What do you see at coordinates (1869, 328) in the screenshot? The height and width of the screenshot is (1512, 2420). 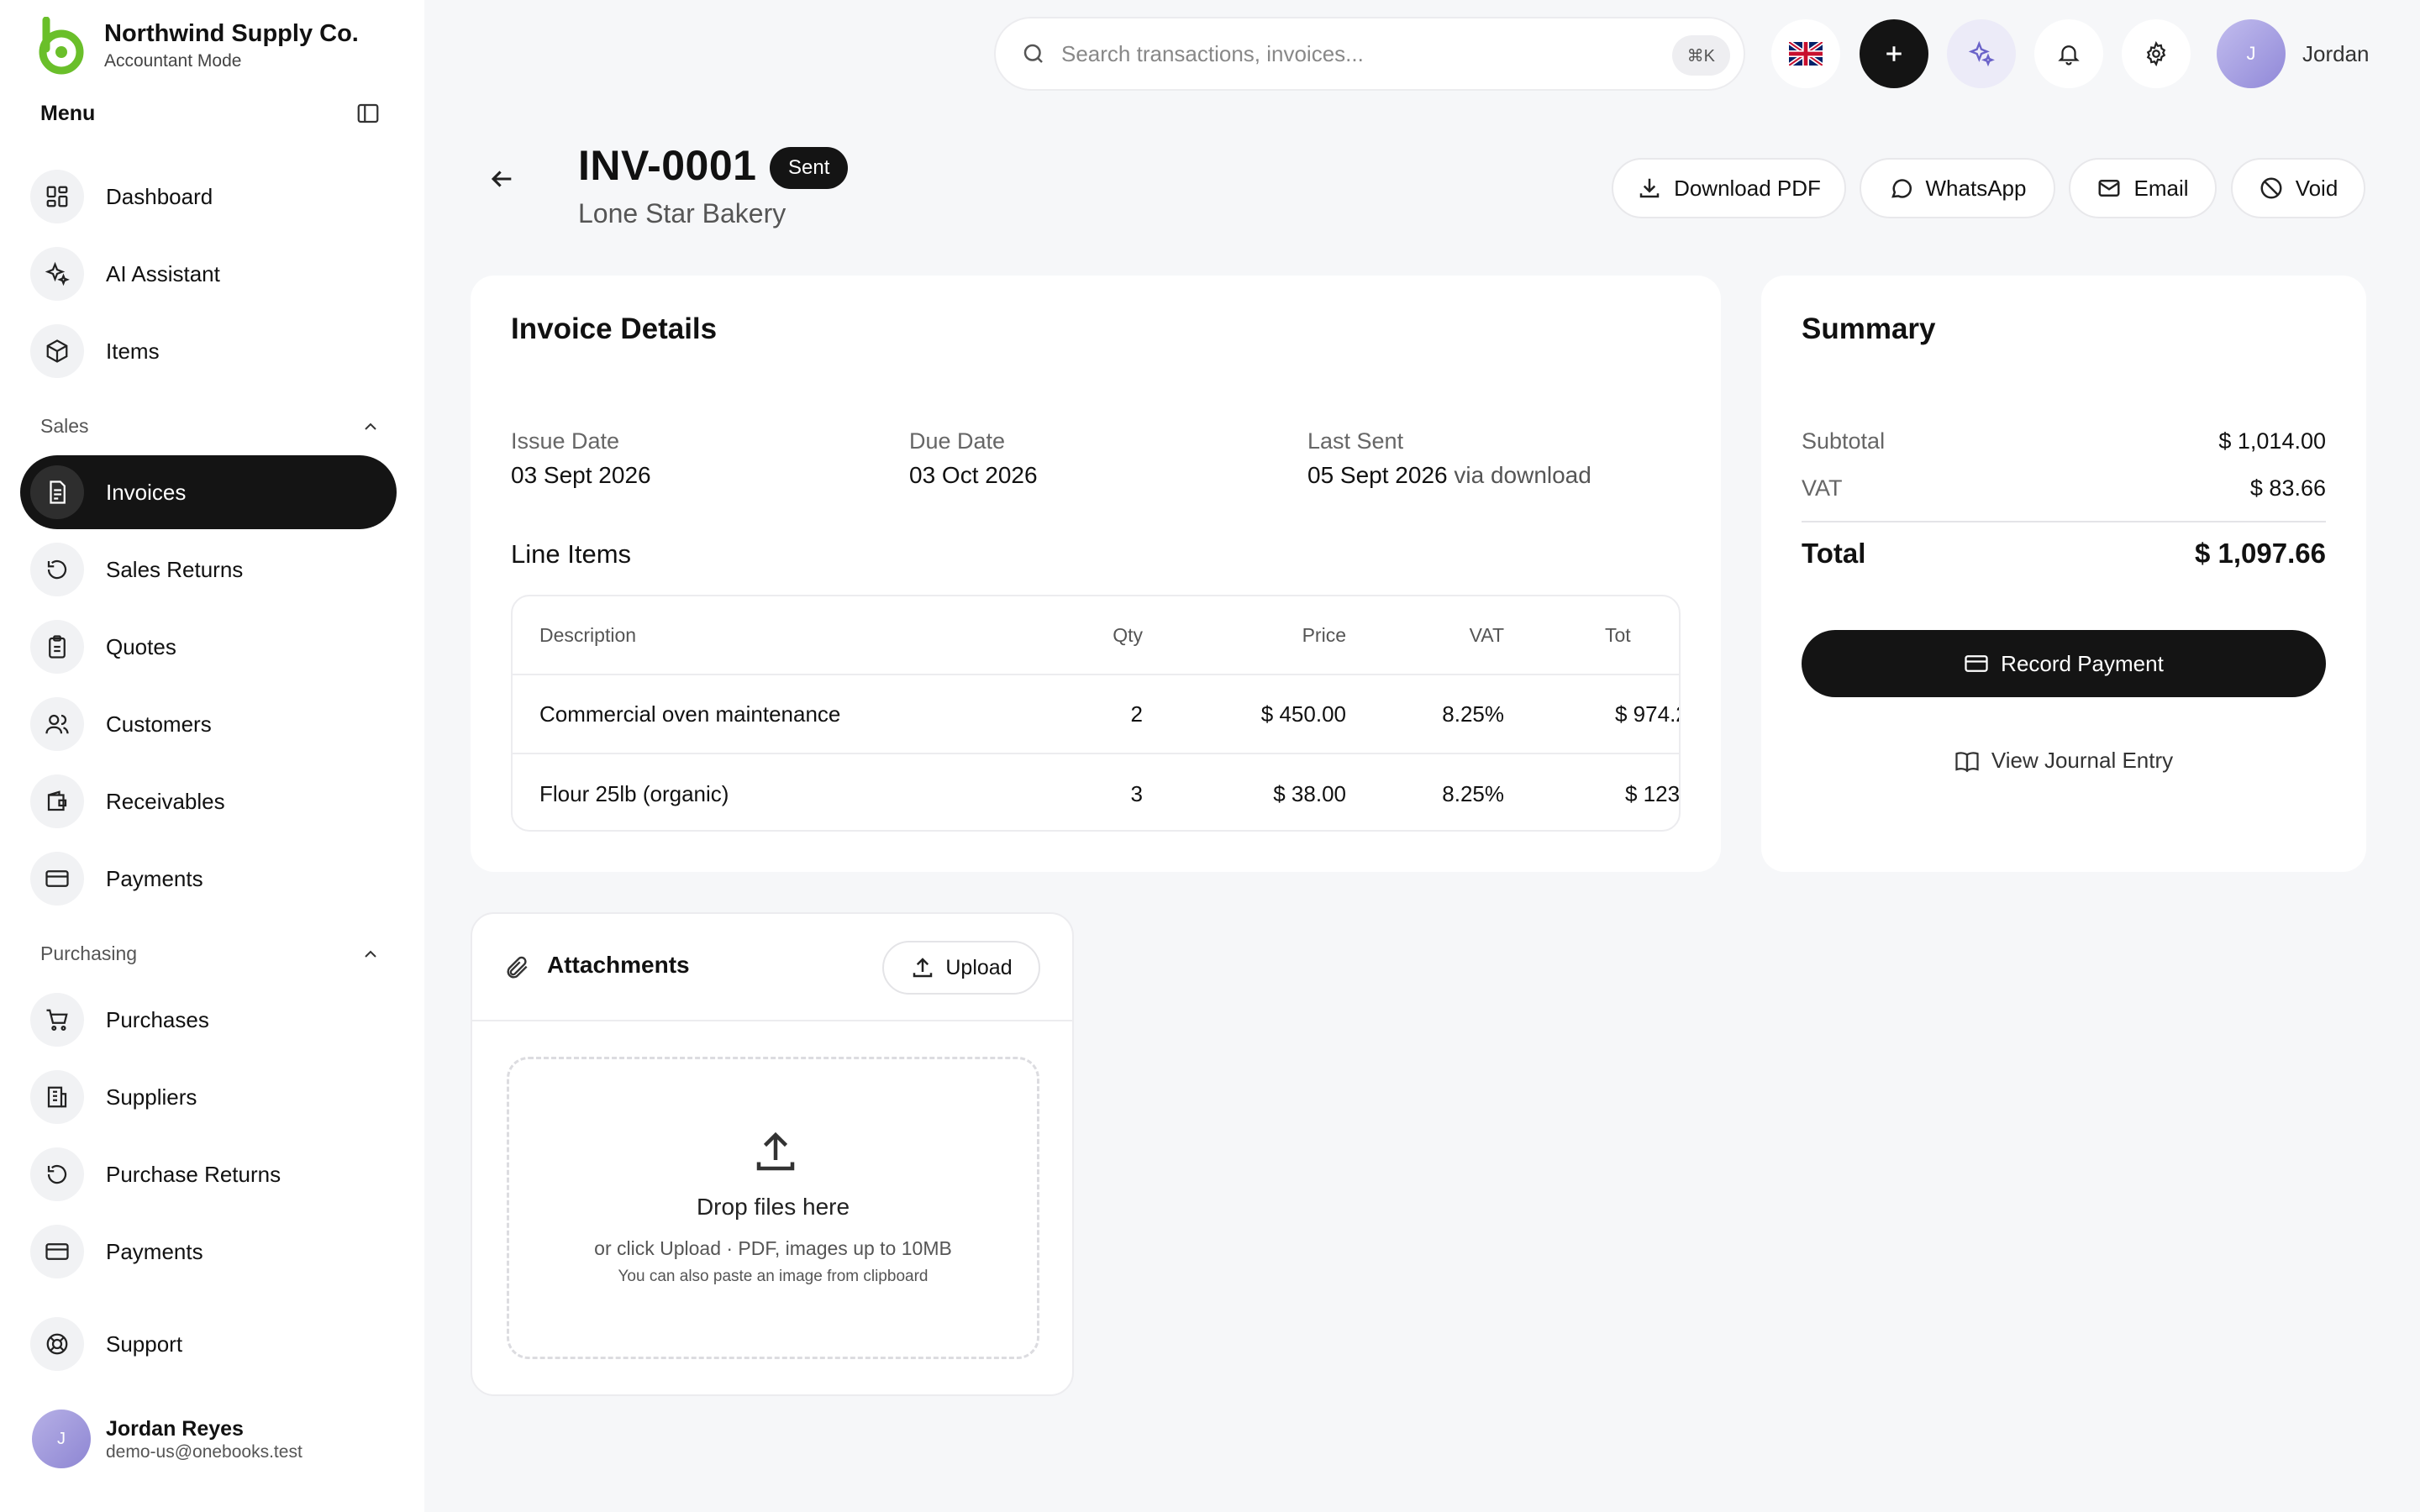 I see `summary-title: Summary` at bounding box center [1869, 328].